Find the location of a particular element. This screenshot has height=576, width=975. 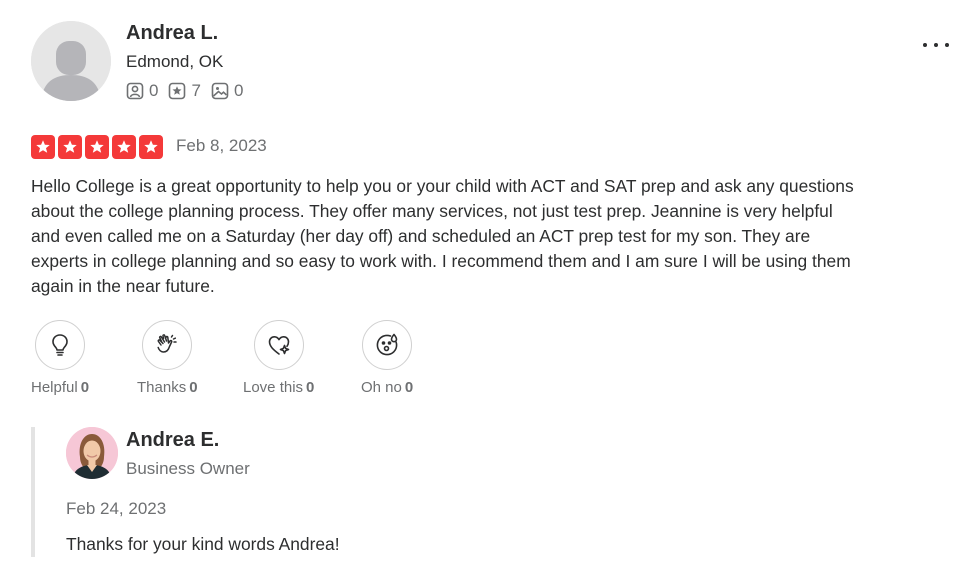

thanks-label: Thanks is located at coordinates (162, 387).